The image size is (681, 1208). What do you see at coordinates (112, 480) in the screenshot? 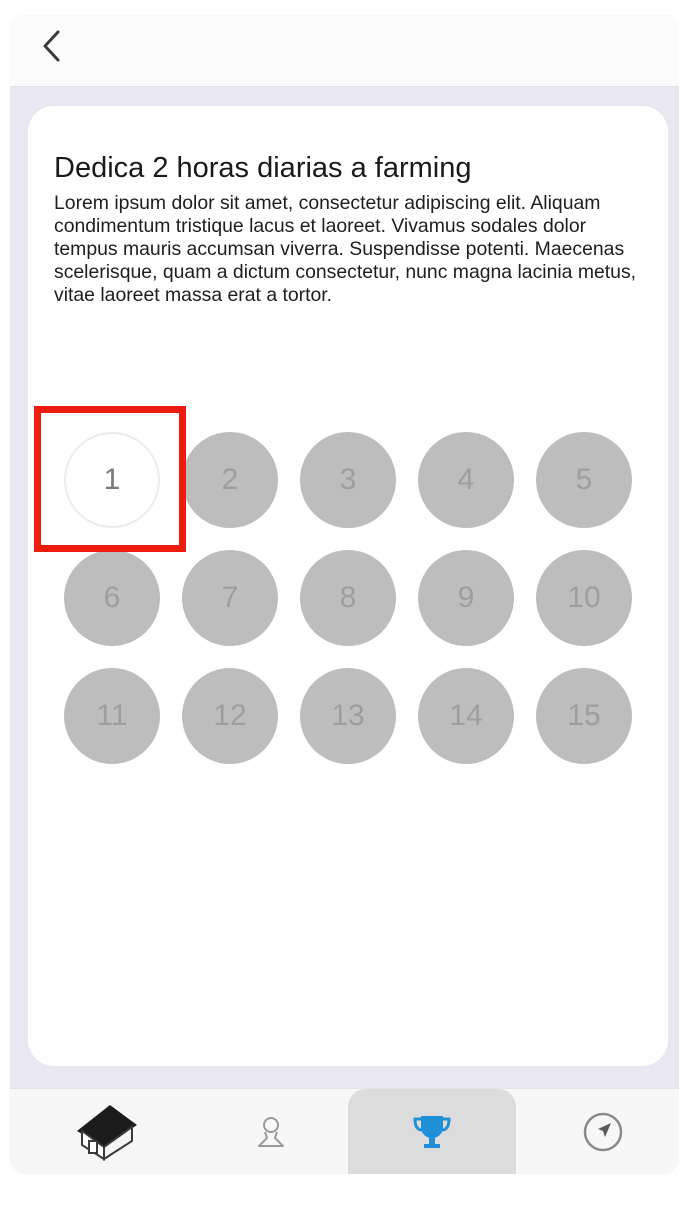
I see `day-1-button: 1` at bounding box center [112, 480].